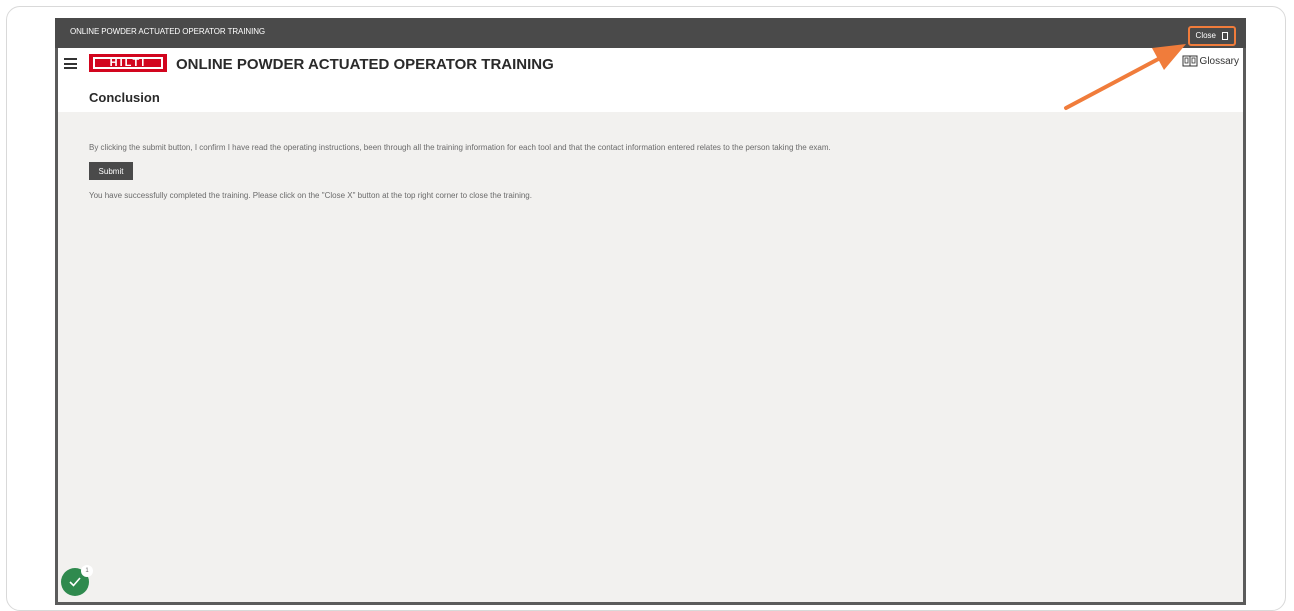 This screenshot has height=611, width=1294. Describe the element at coordinates (1219, 61) in the screenshot. I see `glossary-label: Glossary` at that location.